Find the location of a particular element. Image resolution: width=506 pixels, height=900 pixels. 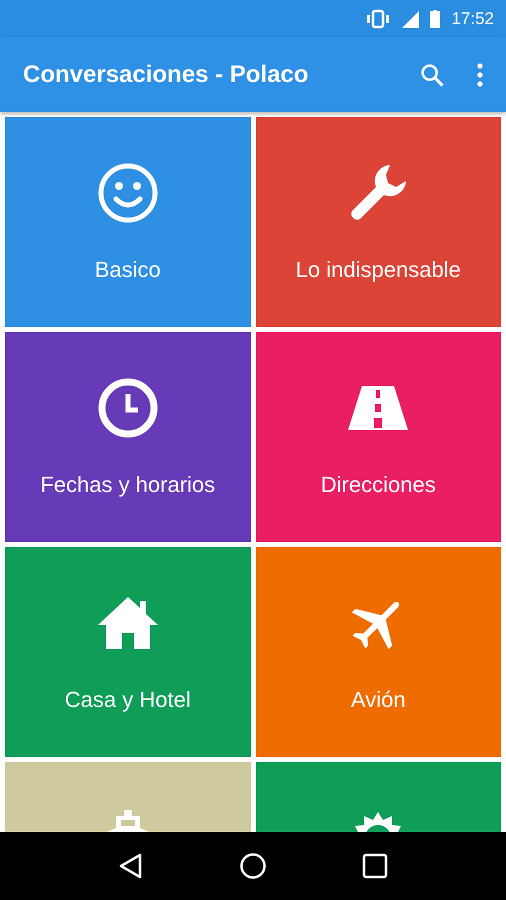

recents-icon is located at coordinates (375, 866).